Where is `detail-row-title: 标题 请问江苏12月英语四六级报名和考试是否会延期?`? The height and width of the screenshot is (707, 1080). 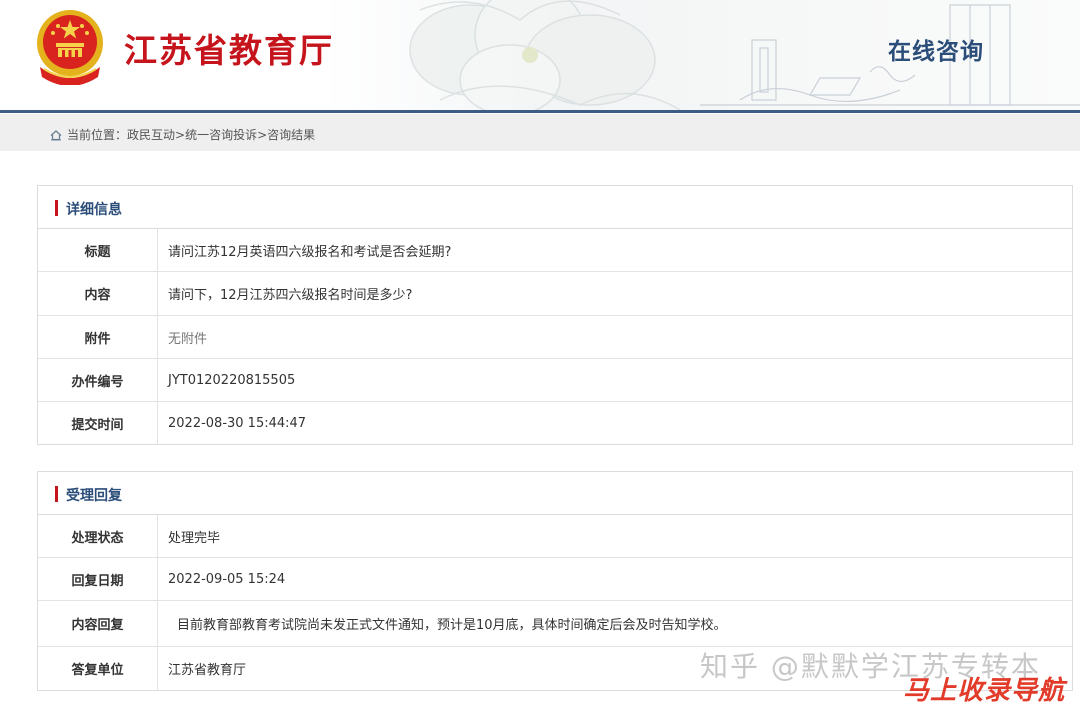
detail-row-title: 标题 请问江苏12月英语四六级报名和考试是否会延期? is located at coordinates (555, 250).